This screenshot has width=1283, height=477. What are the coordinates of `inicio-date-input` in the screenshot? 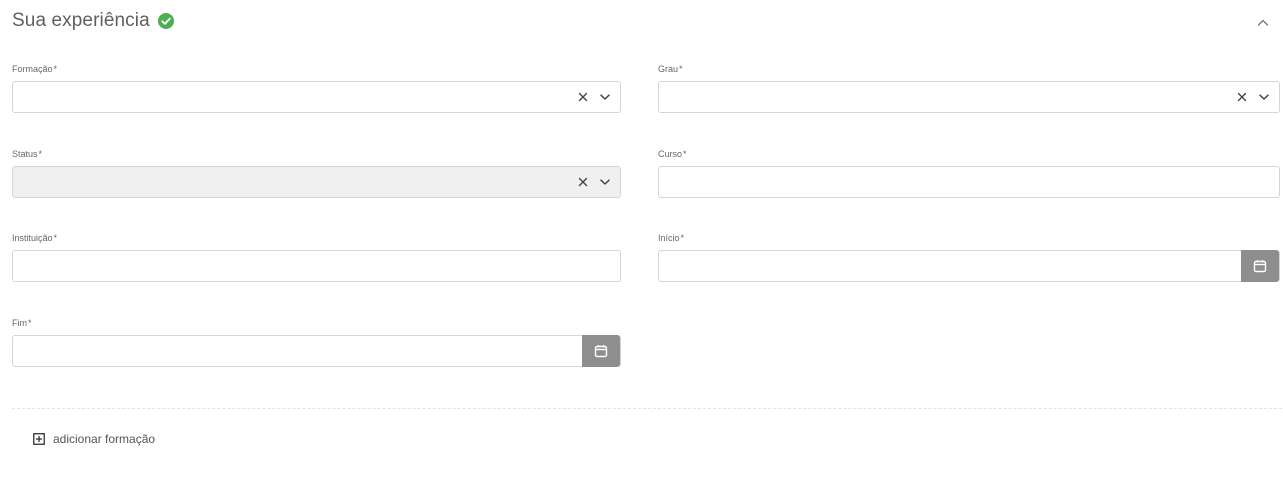 It's located at (950, 266).